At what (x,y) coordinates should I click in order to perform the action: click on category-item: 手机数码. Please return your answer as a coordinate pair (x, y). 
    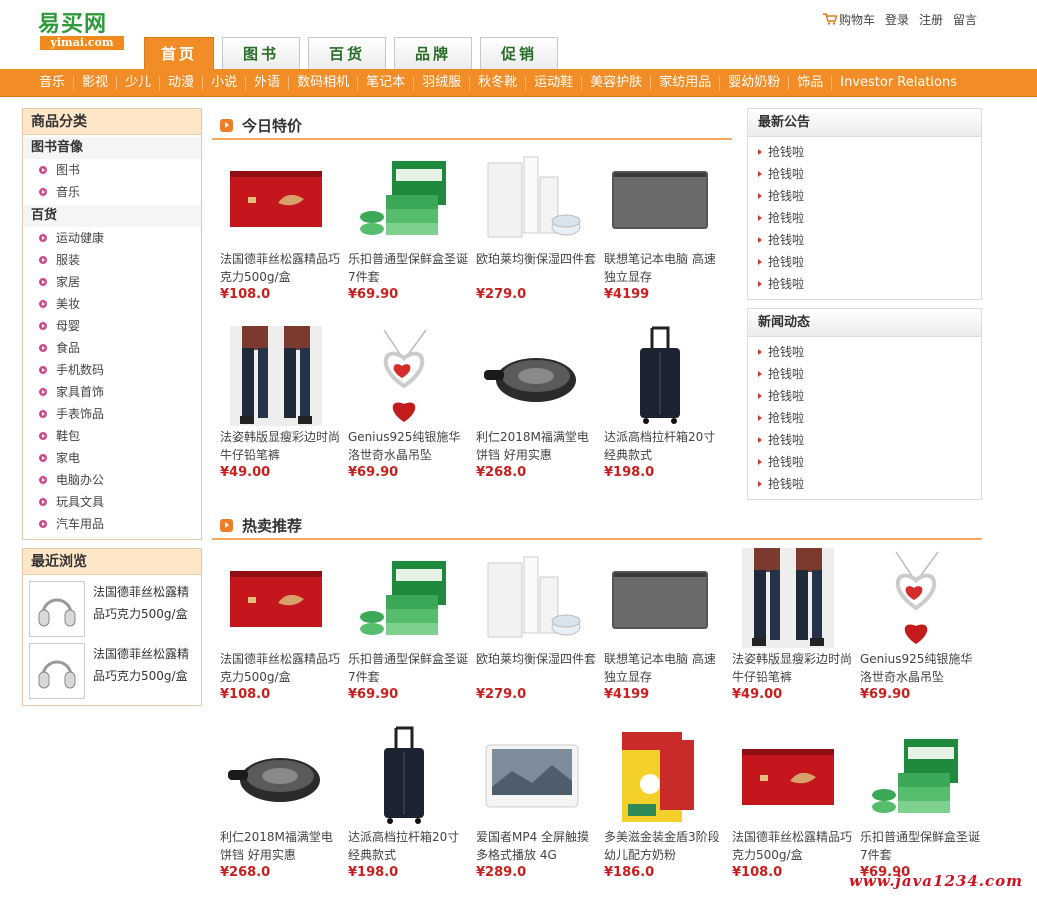
    Looking at the image, I should click on (112, 370).